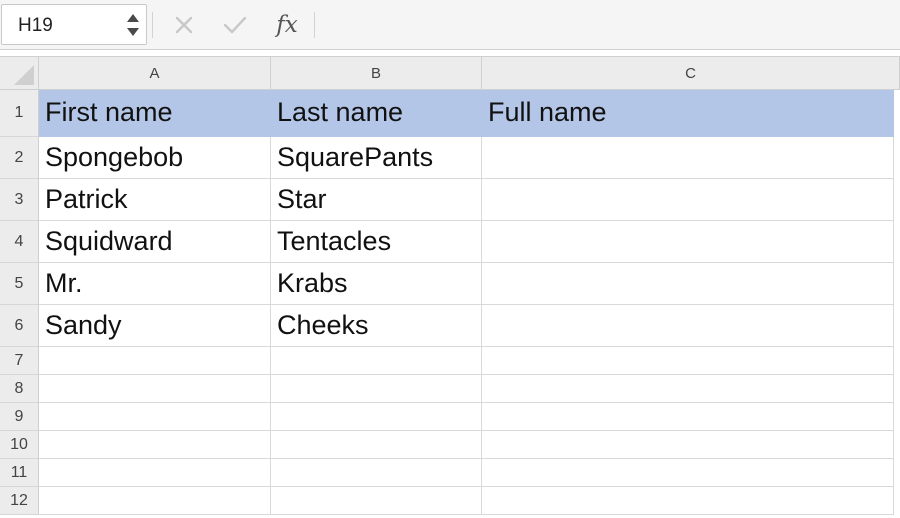 Image resolution: width=900 pixels, height=518 pixels. Describe the element at coordinates (376, 73) in the screenshot. I see `column-header-1: B` at that location.